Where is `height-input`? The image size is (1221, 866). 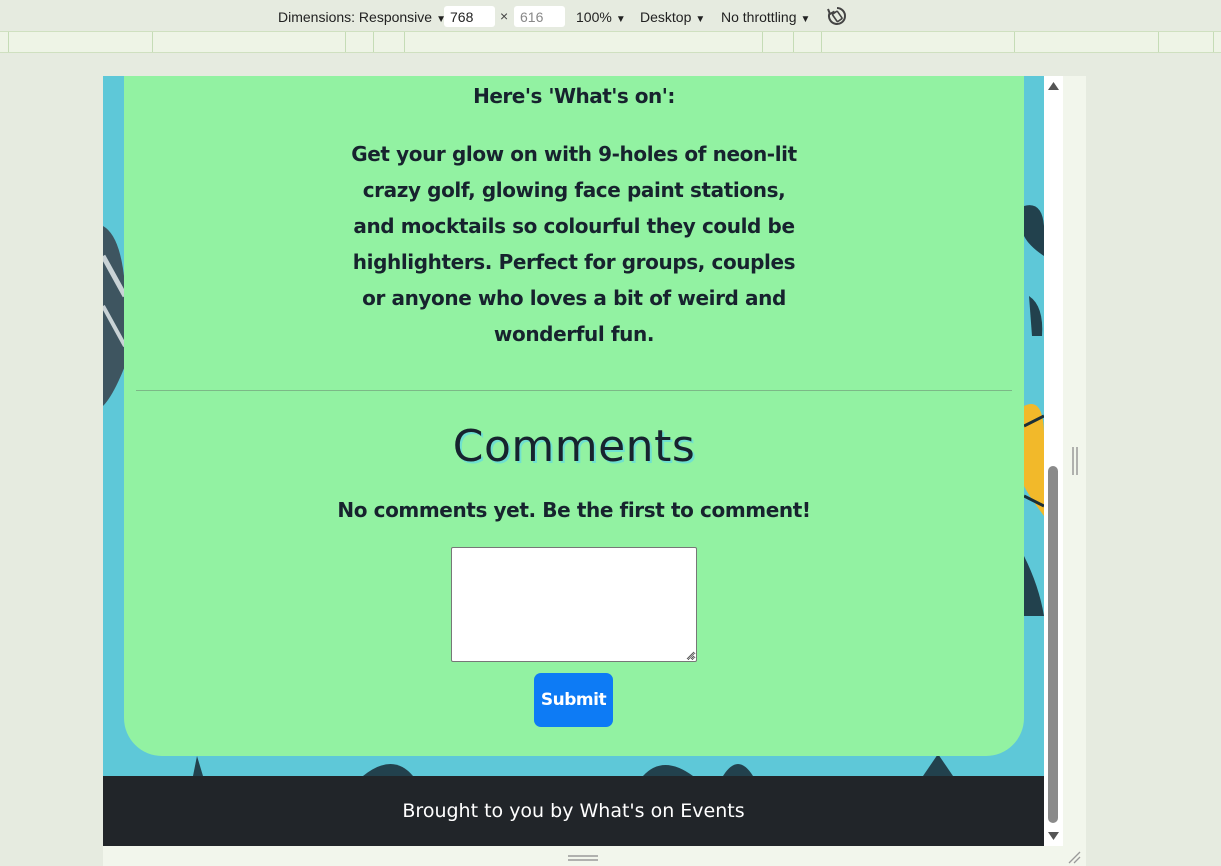
height-input is located at coordinates (539, 16).